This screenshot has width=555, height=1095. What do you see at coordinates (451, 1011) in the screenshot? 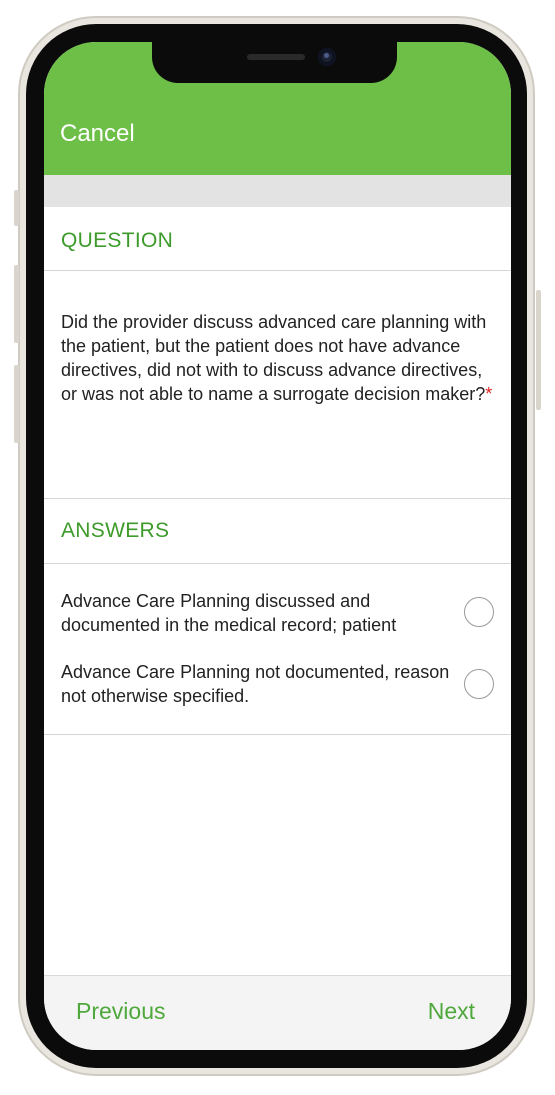
I see `next-button: Next` at bounding box center [451, 1011].